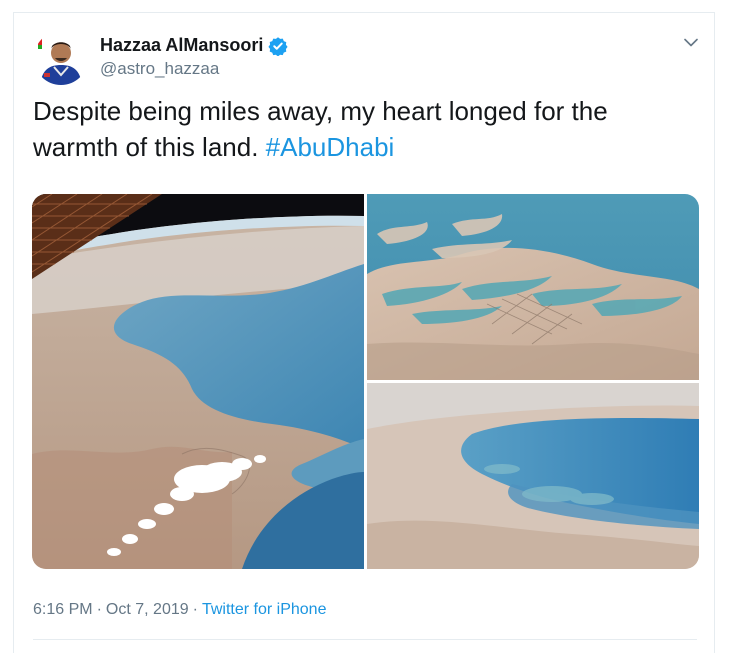  Describe the element at coordinates (264, 610) in the screenshot. I see `tweet-source-link: Twitter for iPhone` at that location.